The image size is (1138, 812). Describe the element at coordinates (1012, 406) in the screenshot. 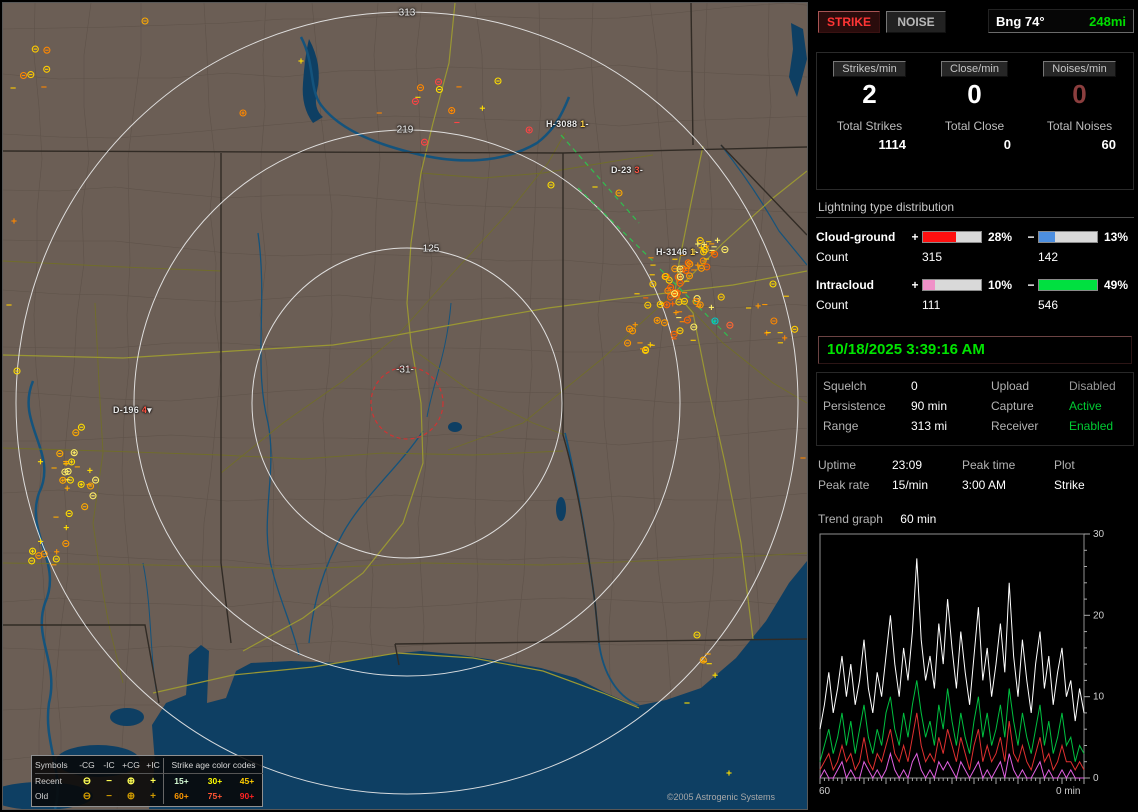

I see `status-label-capture: Capture` at that location.